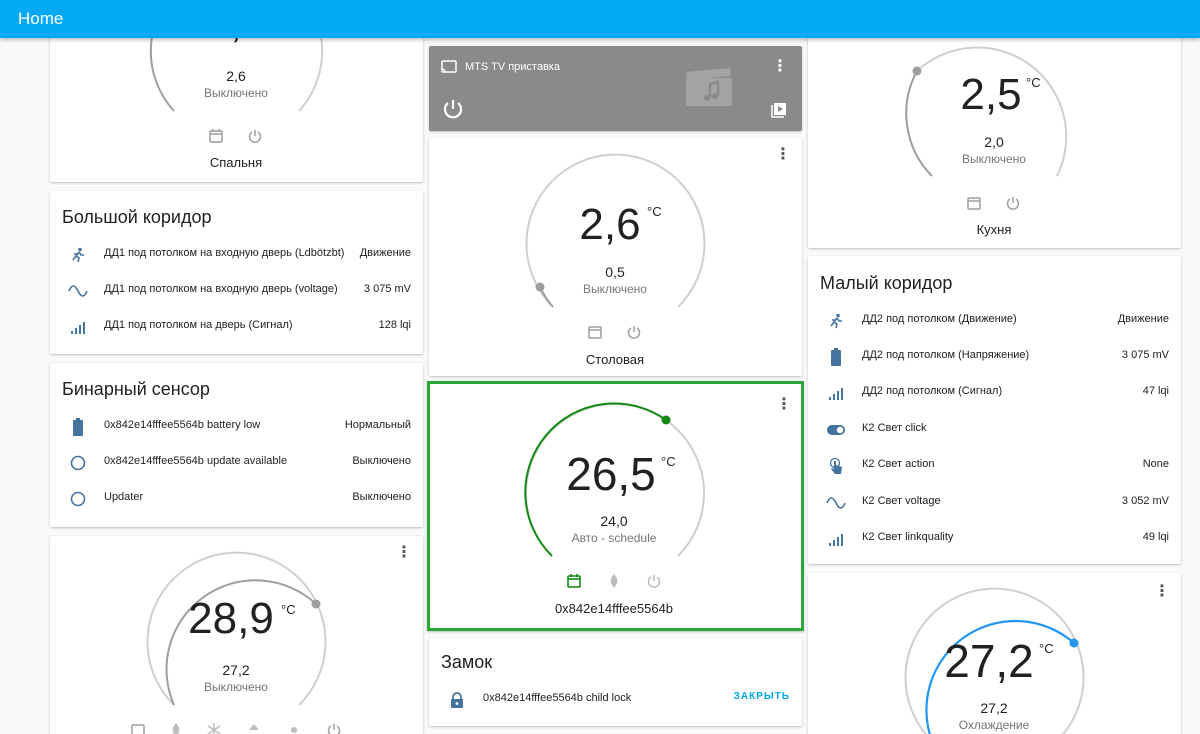  I want to click on thermostat-name: Столовая, so click(615, 359).